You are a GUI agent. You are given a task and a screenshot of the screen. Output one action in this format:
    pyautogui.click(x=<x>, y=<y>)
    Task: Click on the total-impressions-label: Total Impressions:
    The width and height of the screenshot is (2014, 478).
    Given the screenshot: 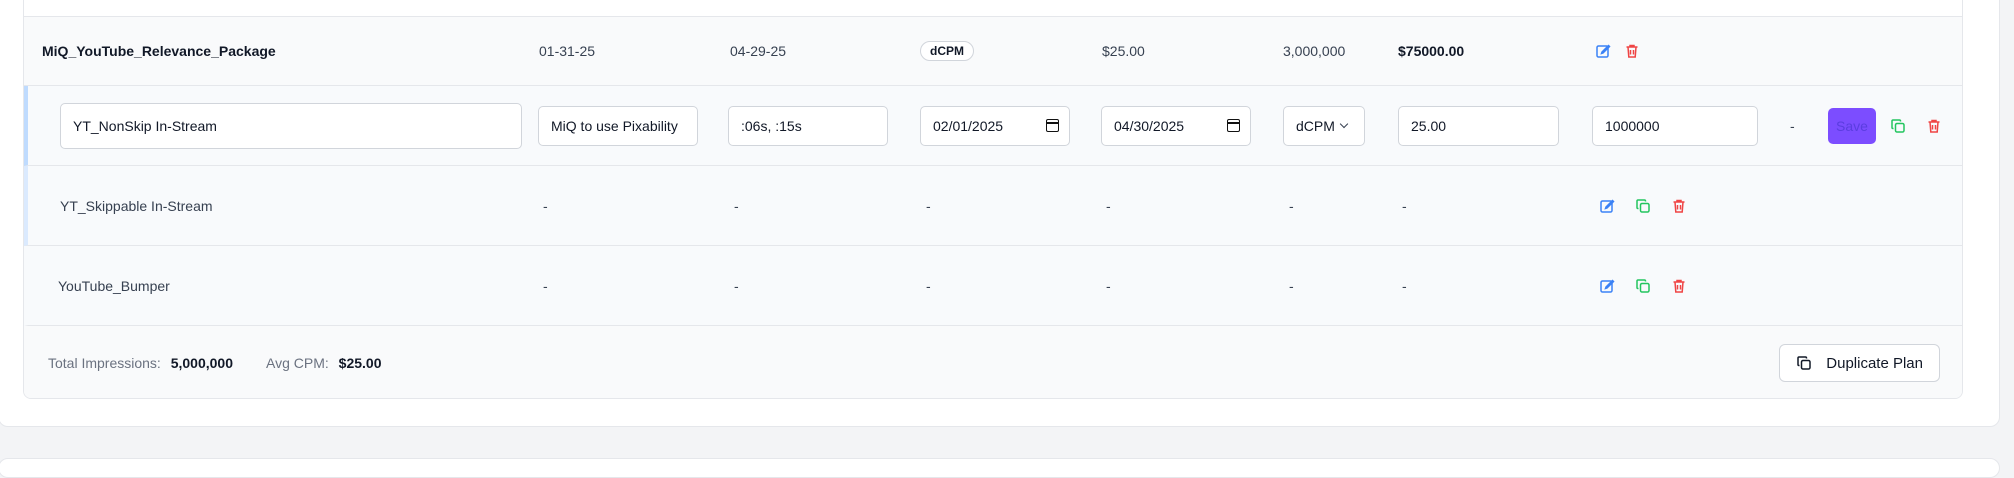 What is the action you would take?
    pyautogui.click(x=104, y=363)
    